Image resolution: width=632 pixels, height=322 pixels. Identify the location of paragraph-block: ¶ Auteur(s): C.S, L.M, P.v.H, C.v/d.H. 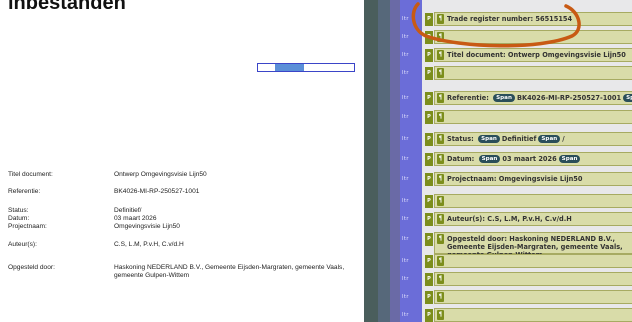
(533, 219).